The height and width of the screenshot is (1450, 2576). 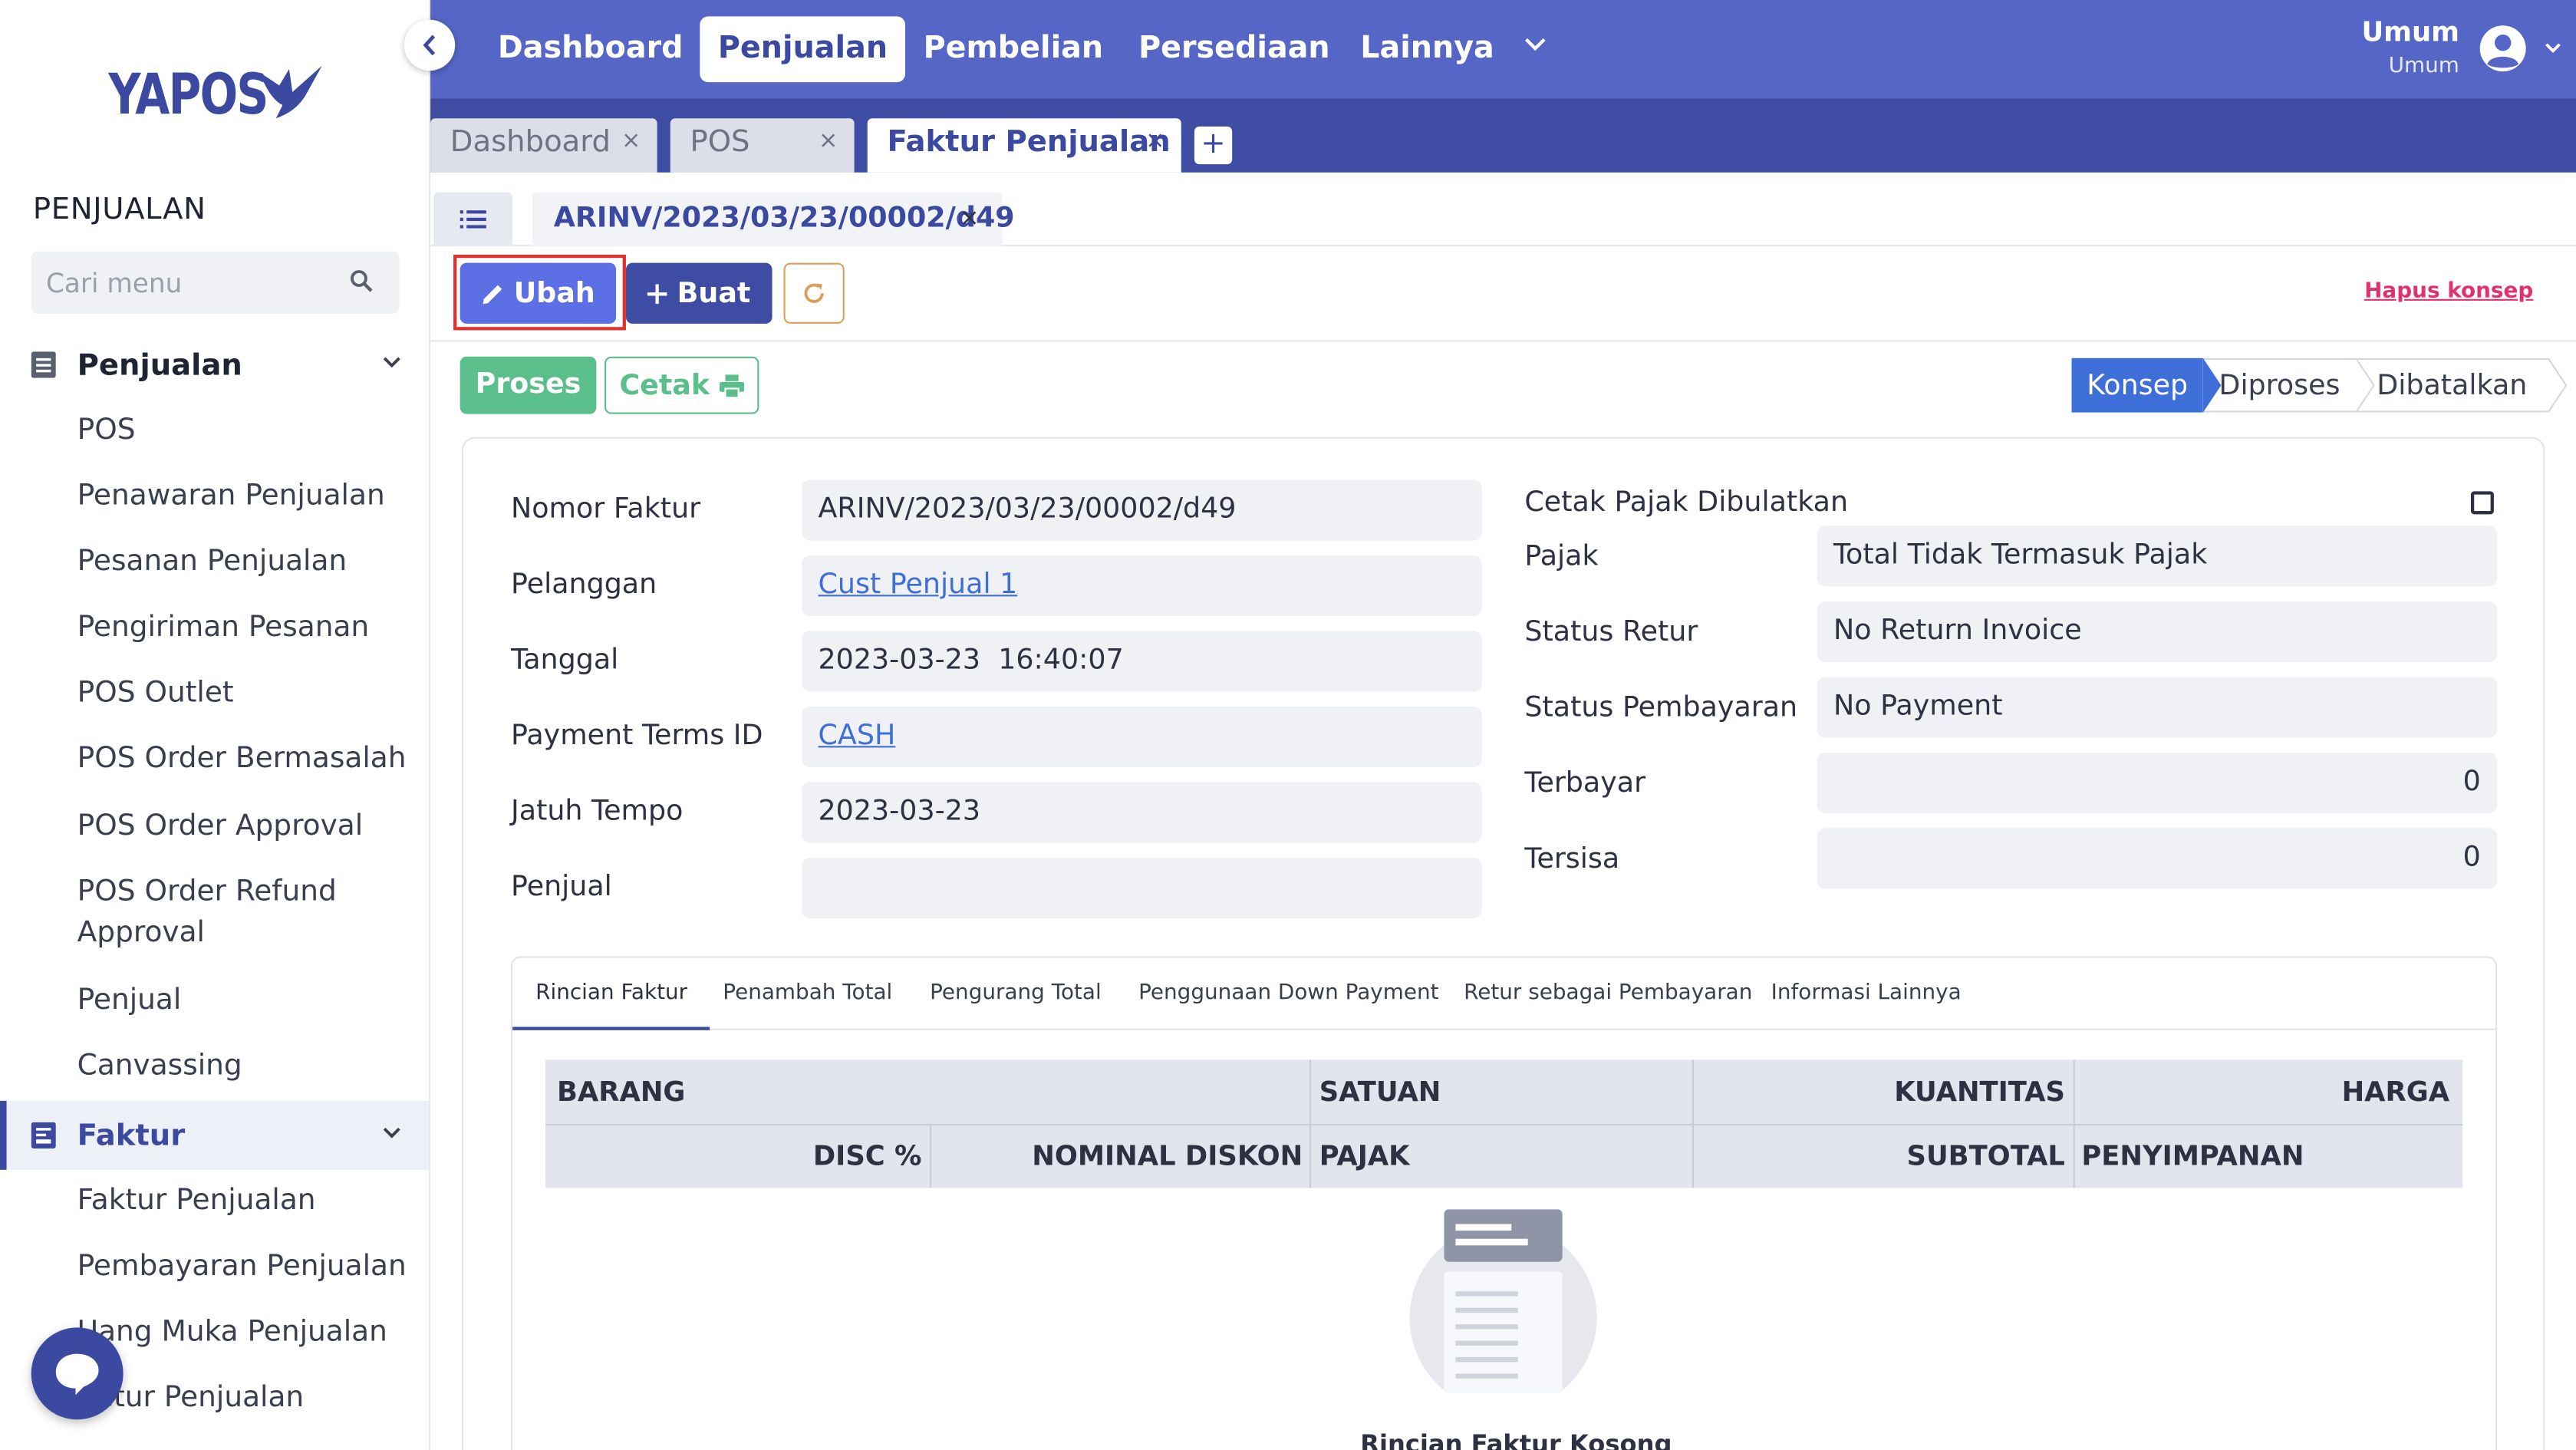 What do you see at coordinates (245, 760) in the screenshot?
I see `sidebar-item-pos-order-bermasalah: POS Order Bermasalah` at bounding box center [245, 760].